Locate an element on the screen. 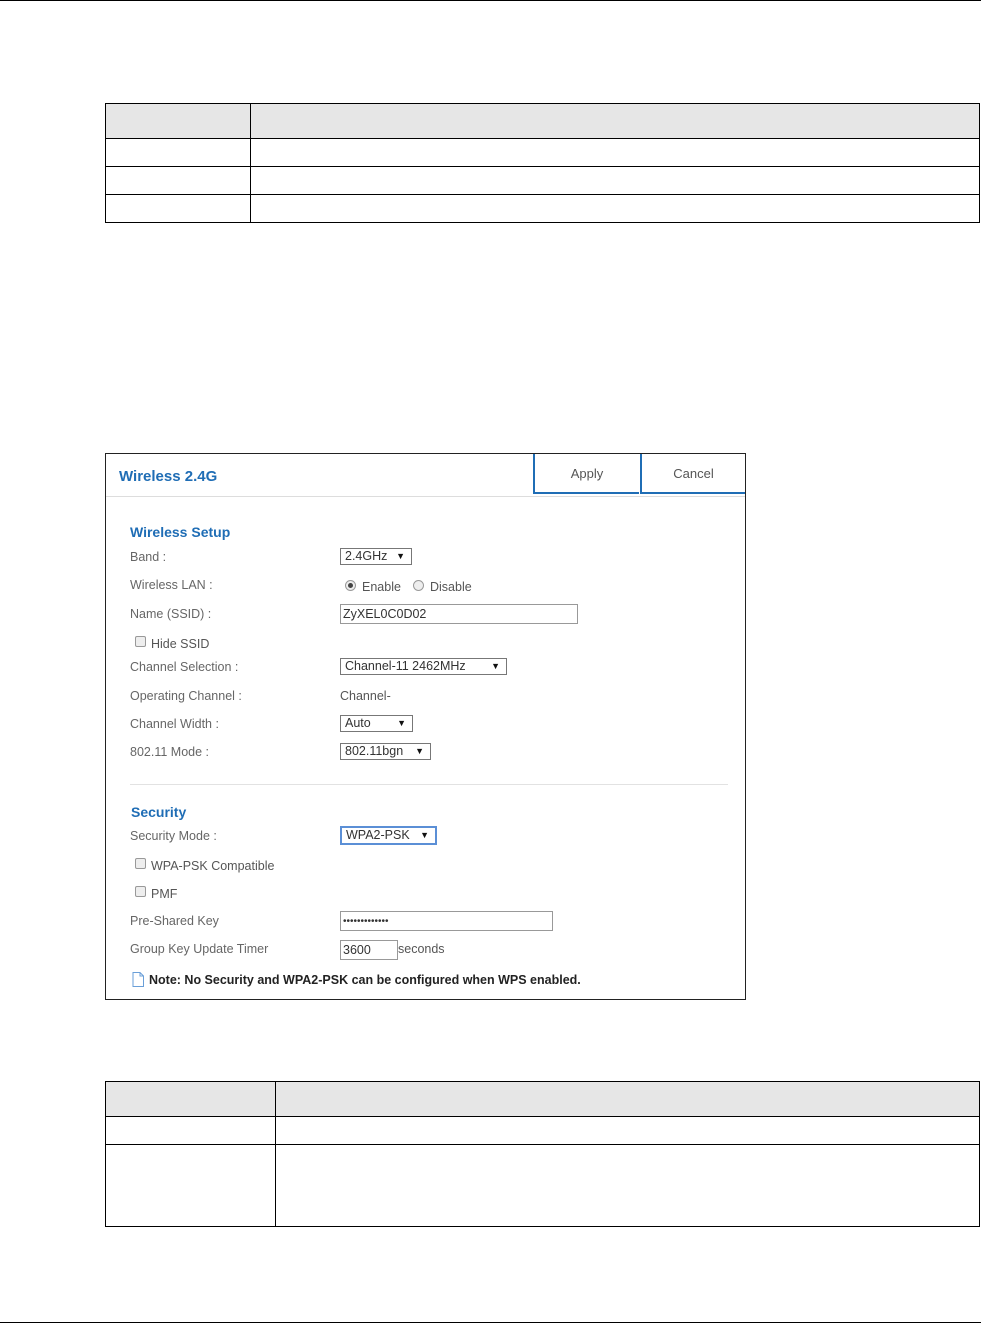 Image resolution: width=981 pixels, height=1325 pixels. wireless-lan-label: Wireless LAN : is located at coordinates (171, 585).